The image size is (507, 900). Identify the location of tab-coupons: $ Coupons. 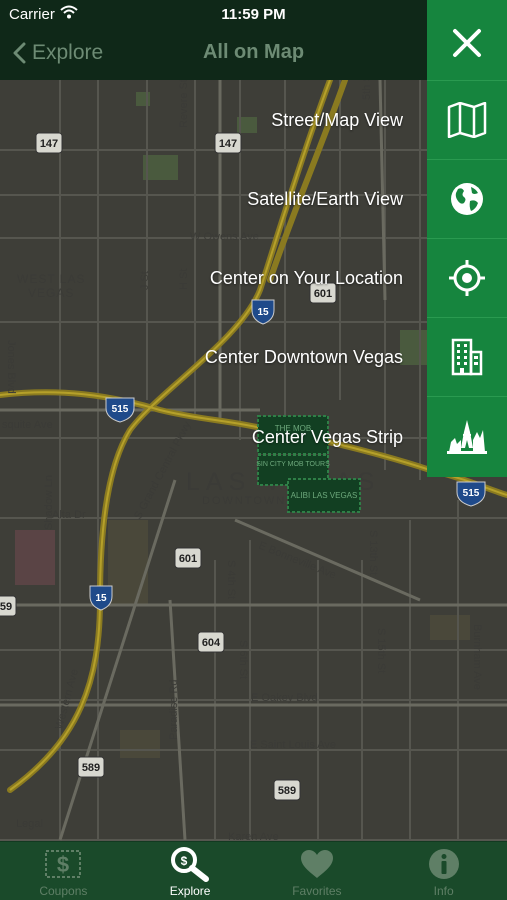
(63, 871).